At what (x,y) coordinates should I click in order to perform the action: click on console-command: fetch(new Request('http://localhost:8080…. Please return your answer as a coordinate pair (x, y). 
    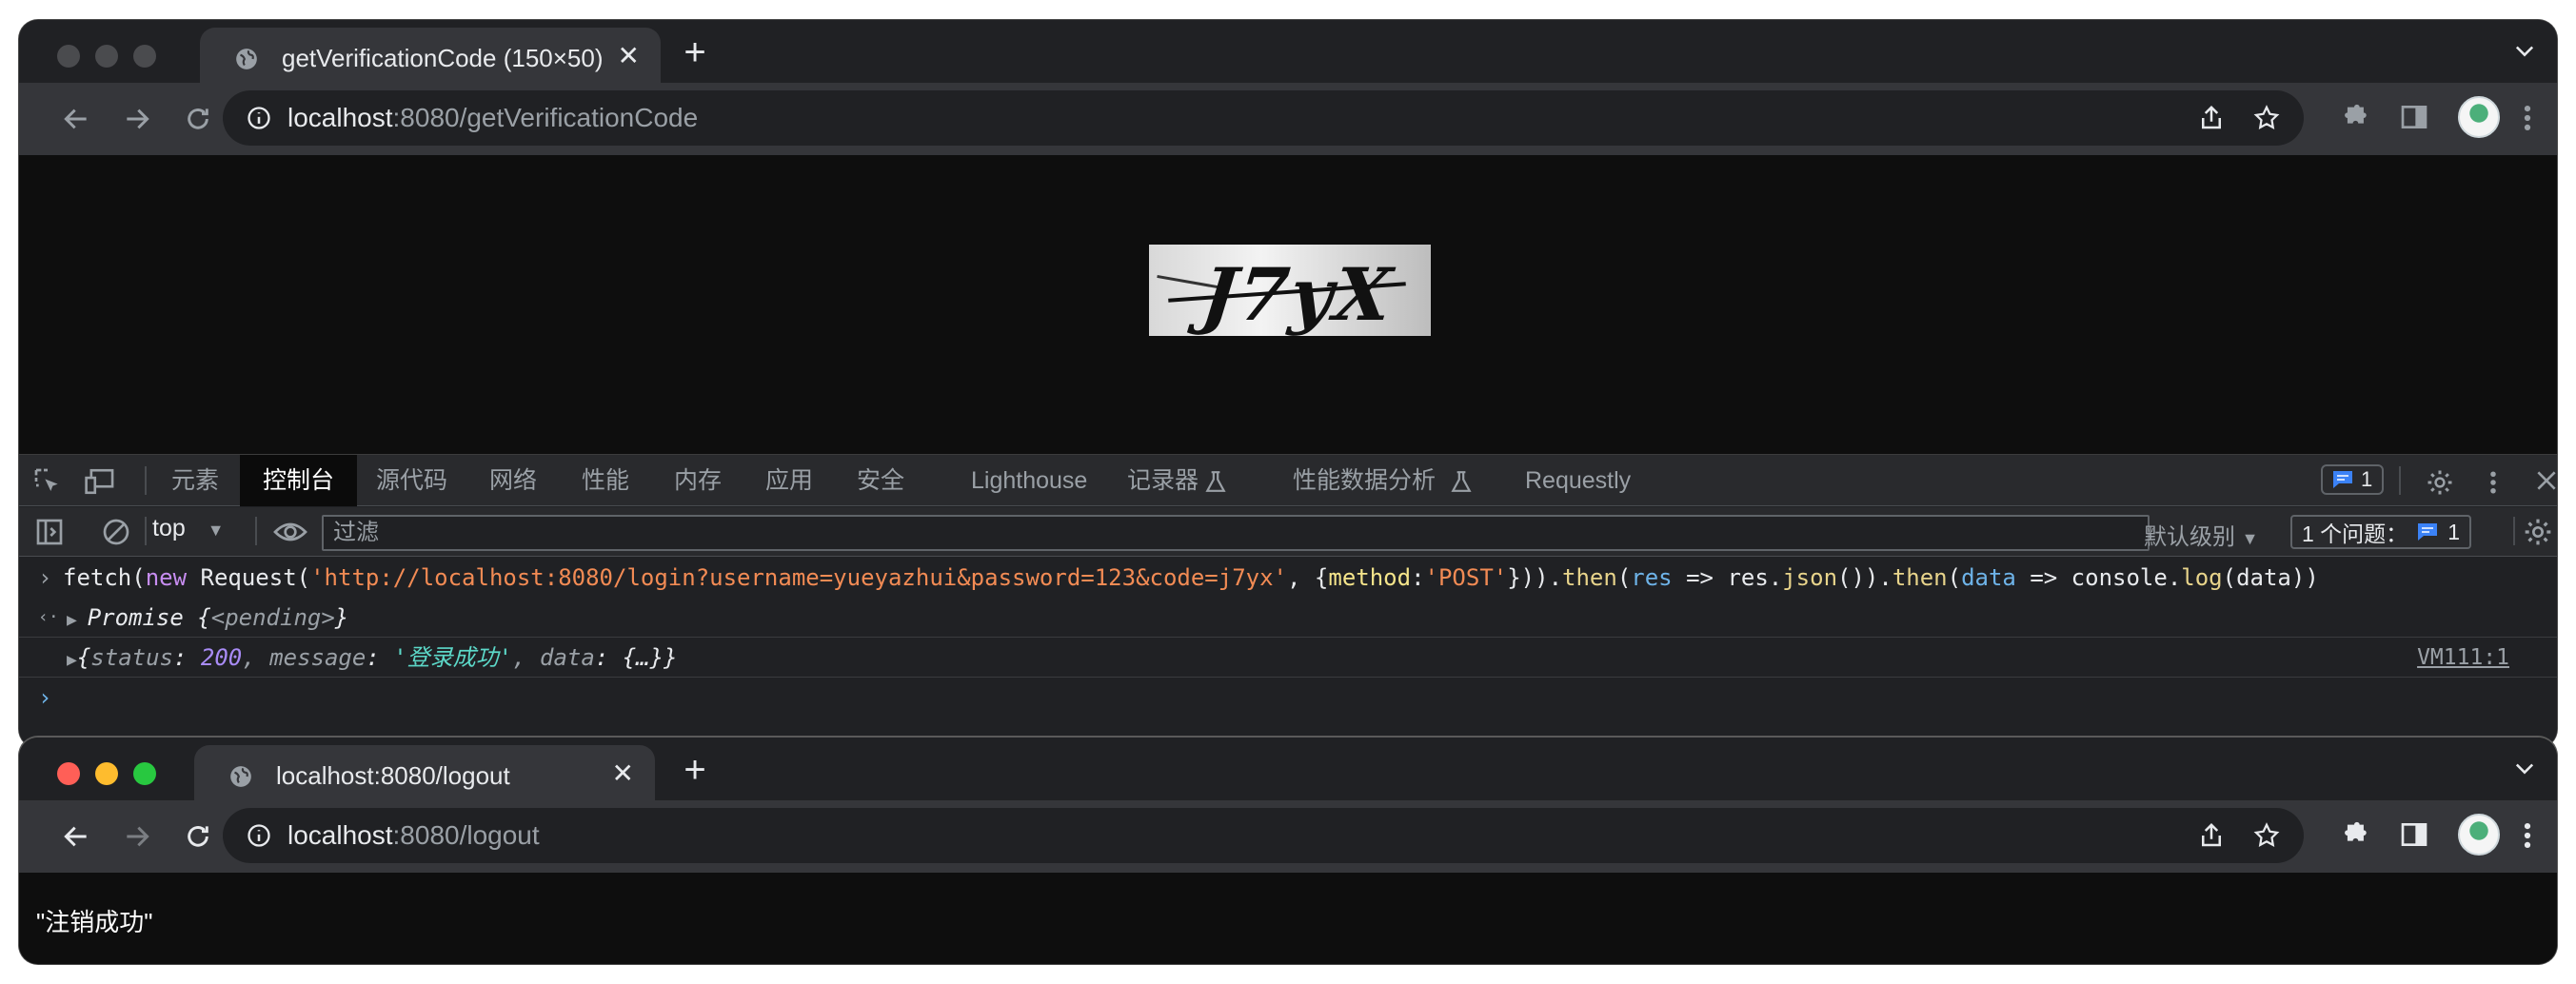
    Looking at the image, I should click on (1191, 578).